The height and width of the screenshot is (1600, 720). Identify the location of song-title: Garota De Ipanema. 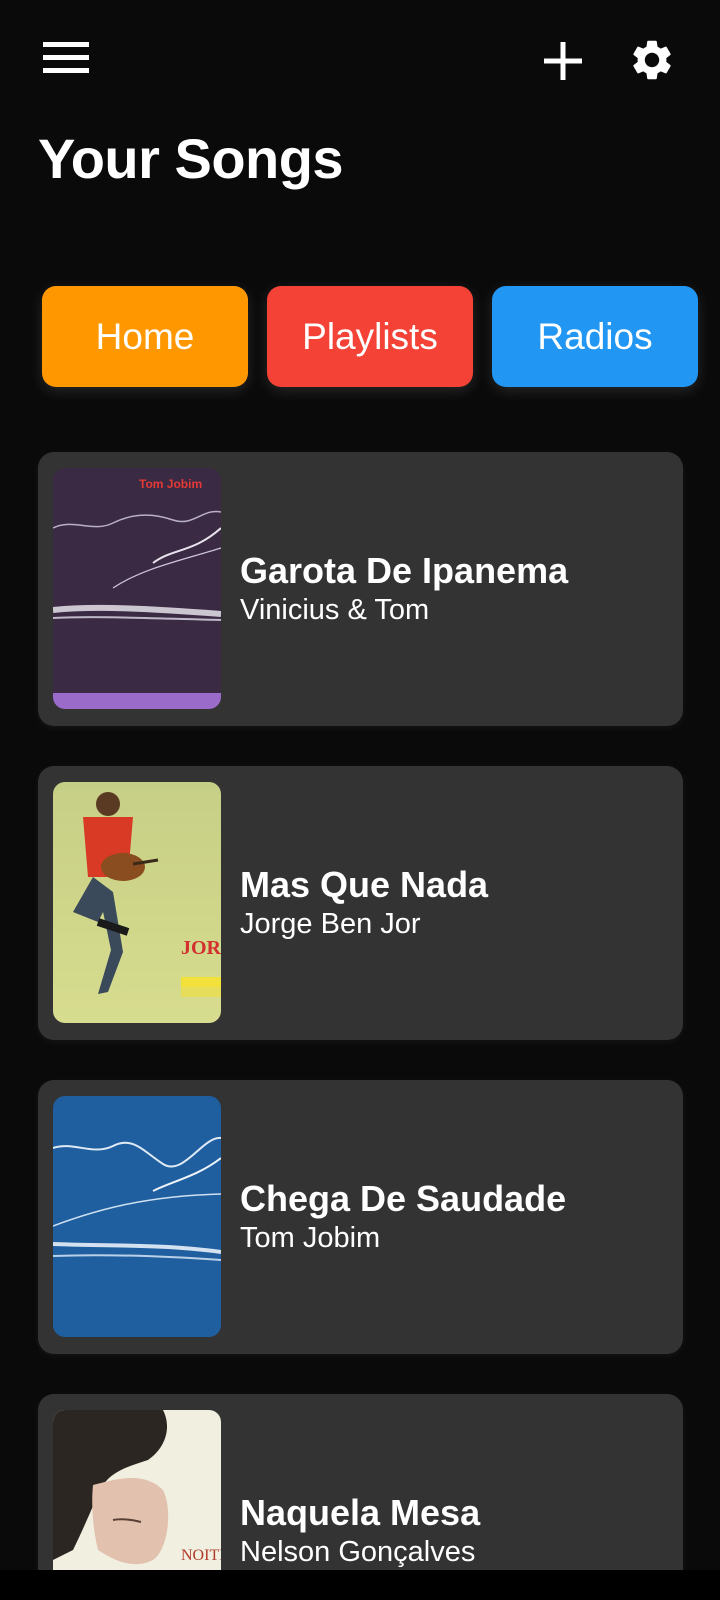
(404, 570).